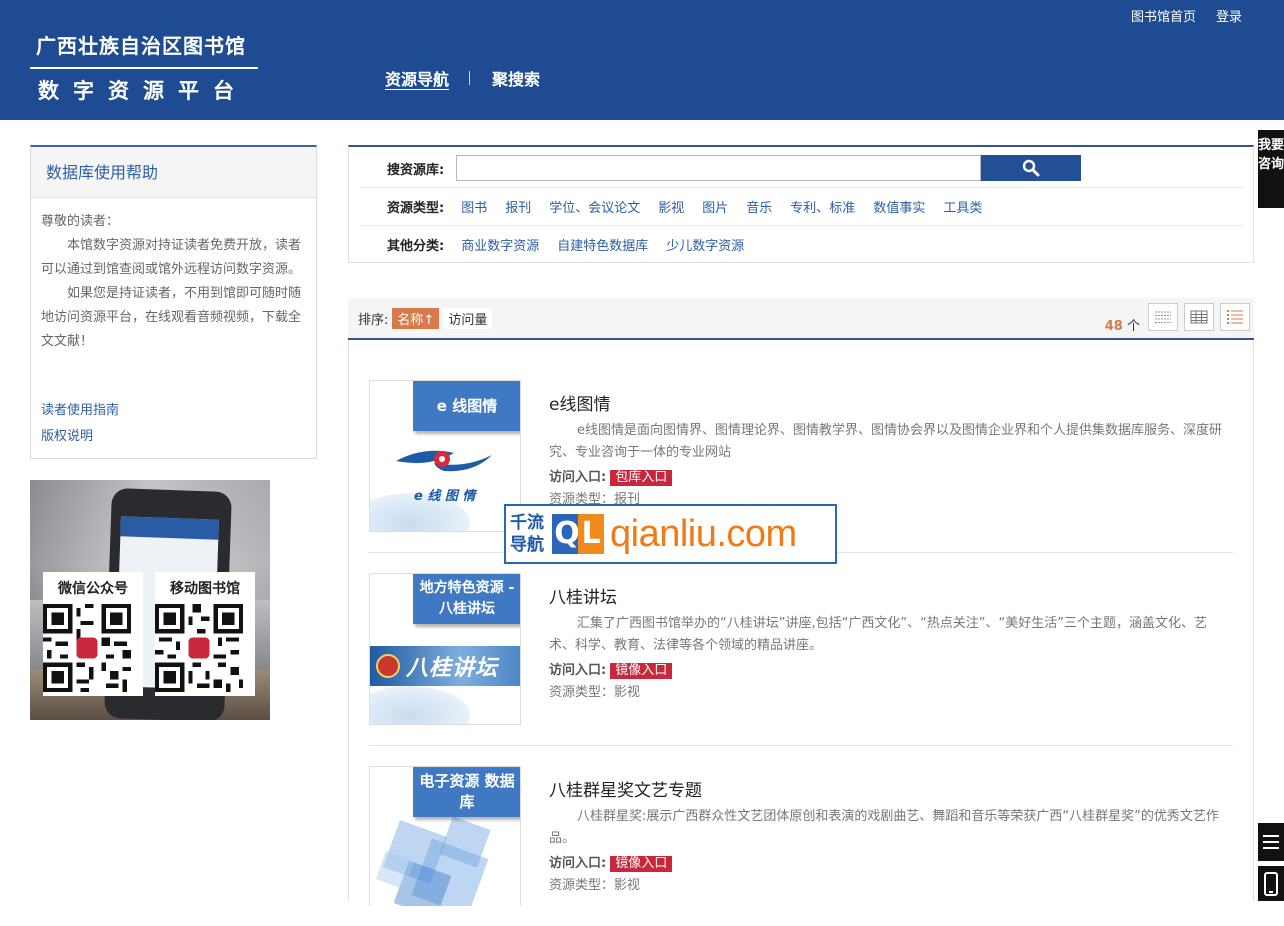 The width and height of the screenshot is (1284, 926). Describe the element at coordinates (642, 60) in the screenshot. I see `site-header: 图书馆首页 登录 广西壮族自治区图书馆 数字资源平台 资源导航 聚搜索` at that location.